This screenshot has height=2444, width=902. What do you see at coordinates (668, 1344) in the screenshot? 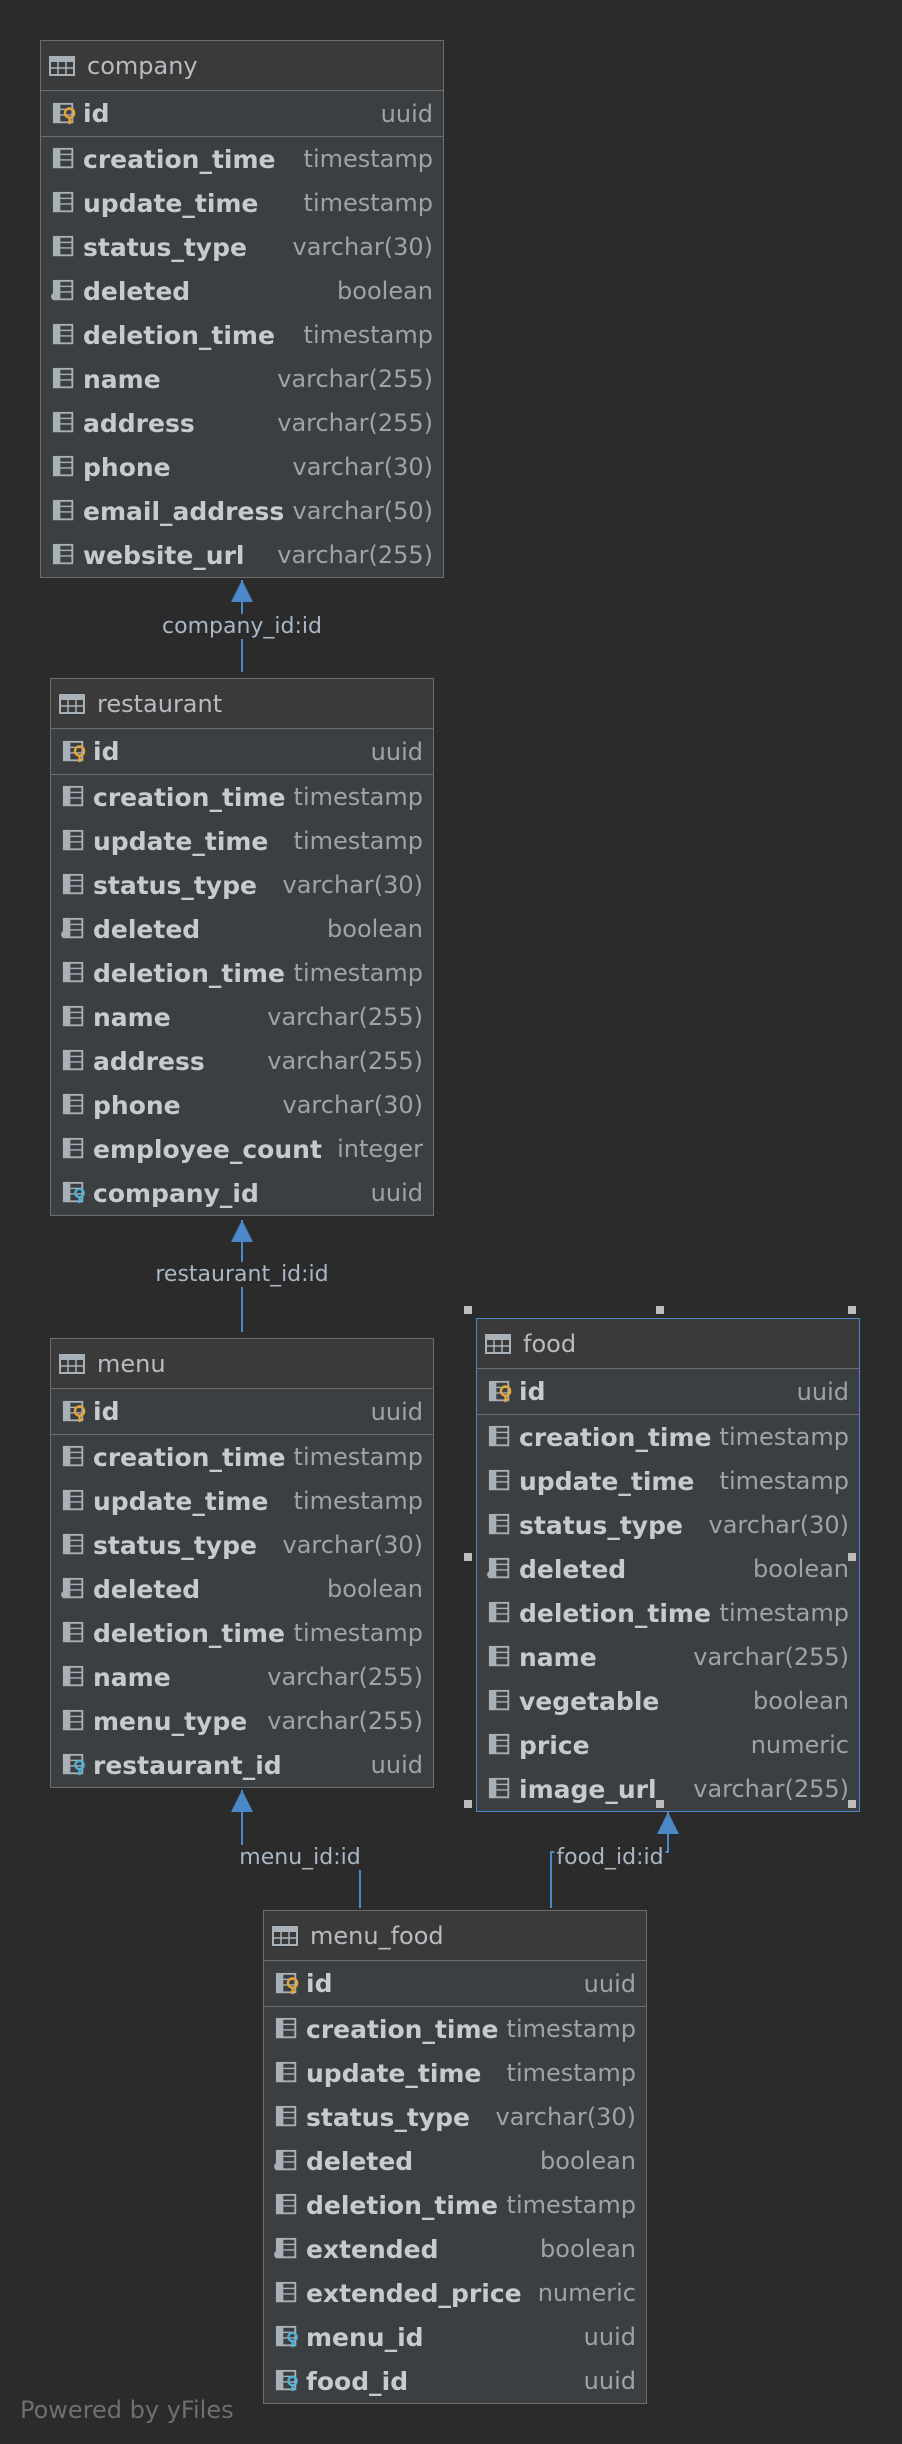
I see `table-header: food` at bounding box center [668, 1344].